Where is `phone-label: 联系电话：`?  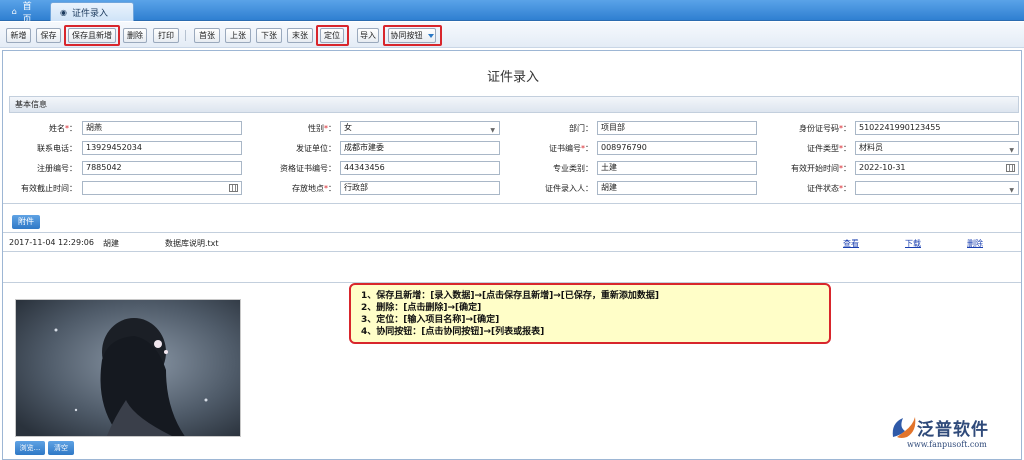
phone-label: 联系电话： is located at coordinates (57, 148).